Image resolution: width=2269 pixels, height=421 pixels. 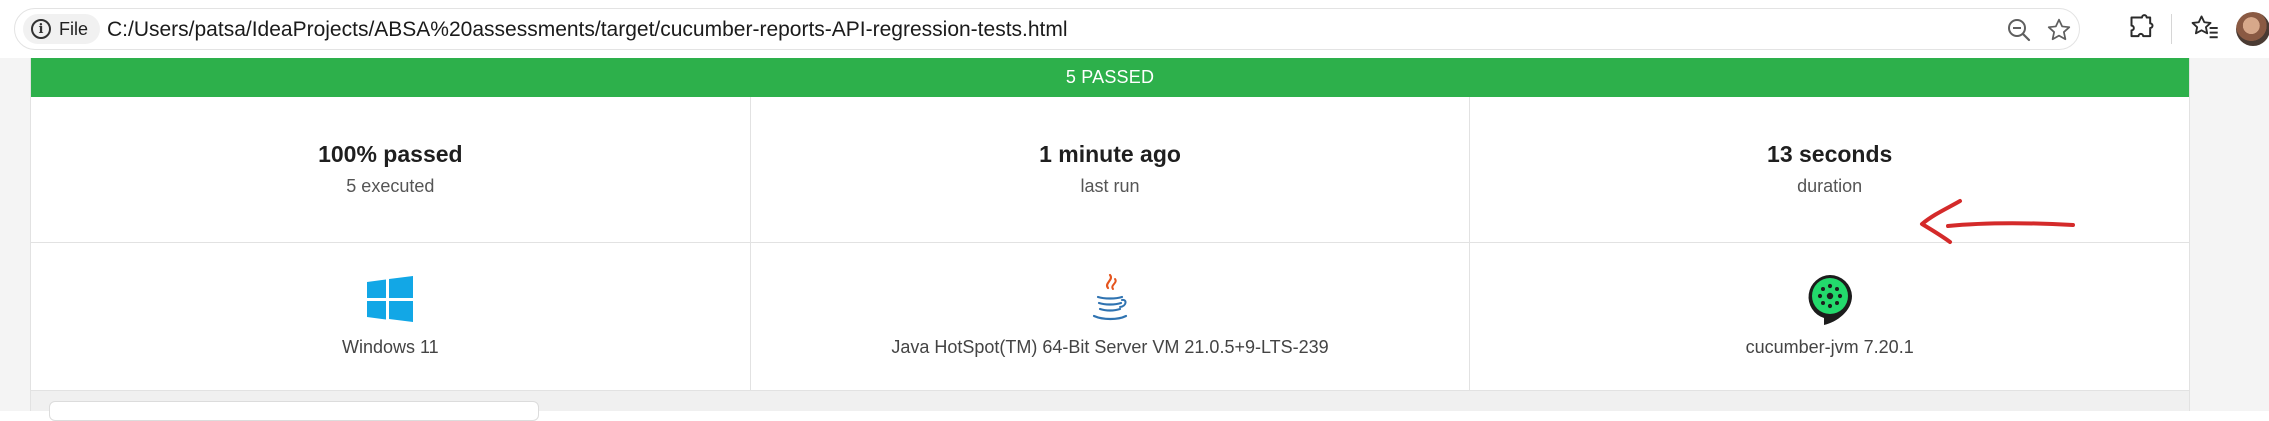 I want to click on stat-value: 1 minute ago, so click(x=1110, y=154).